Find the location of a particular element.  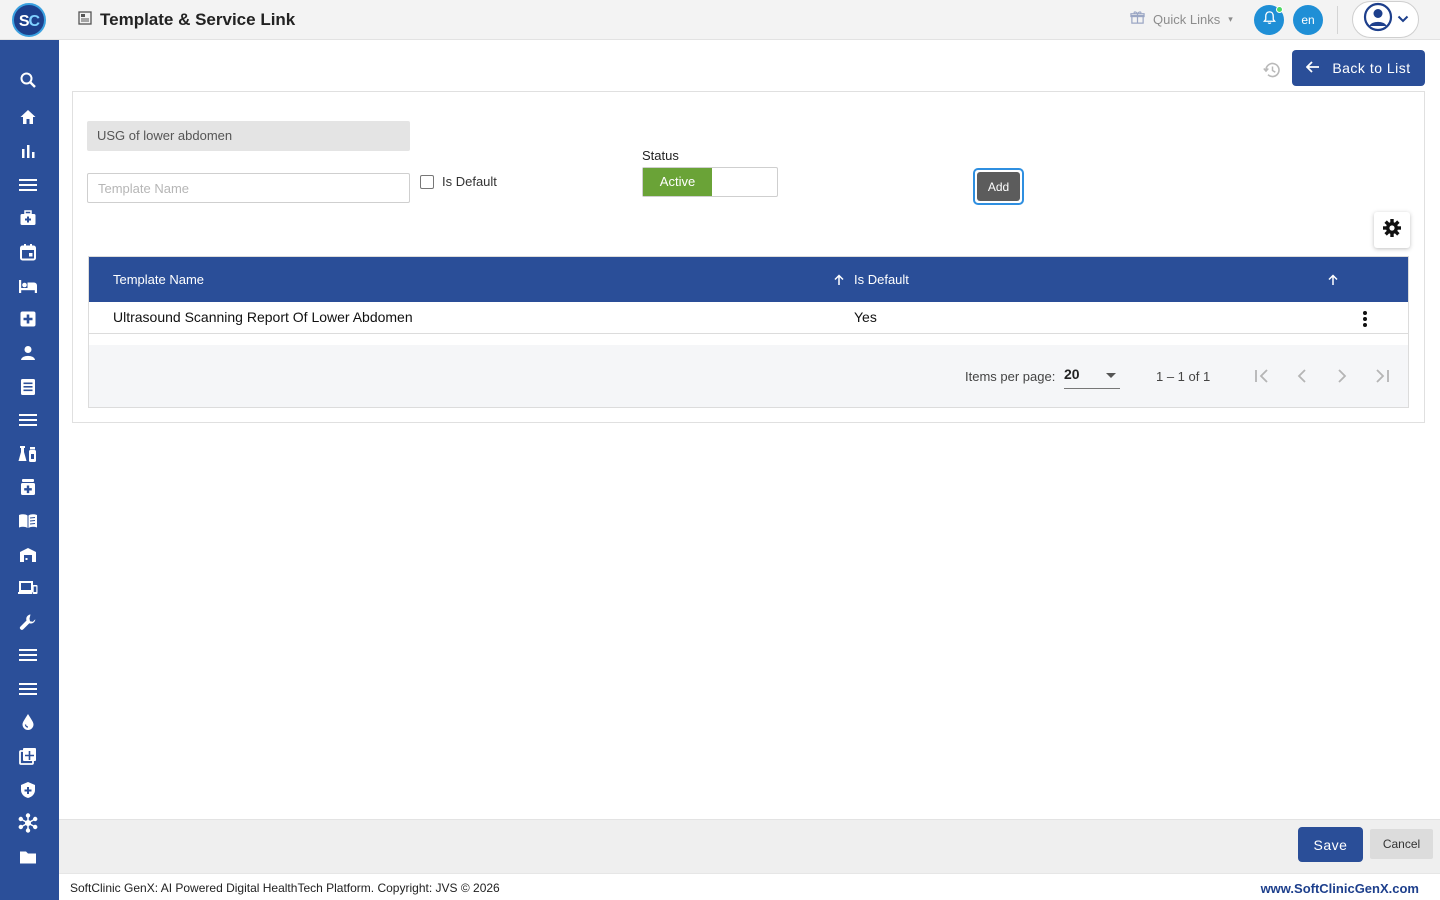

first-page-icon is located at coordinates (1262, 376).